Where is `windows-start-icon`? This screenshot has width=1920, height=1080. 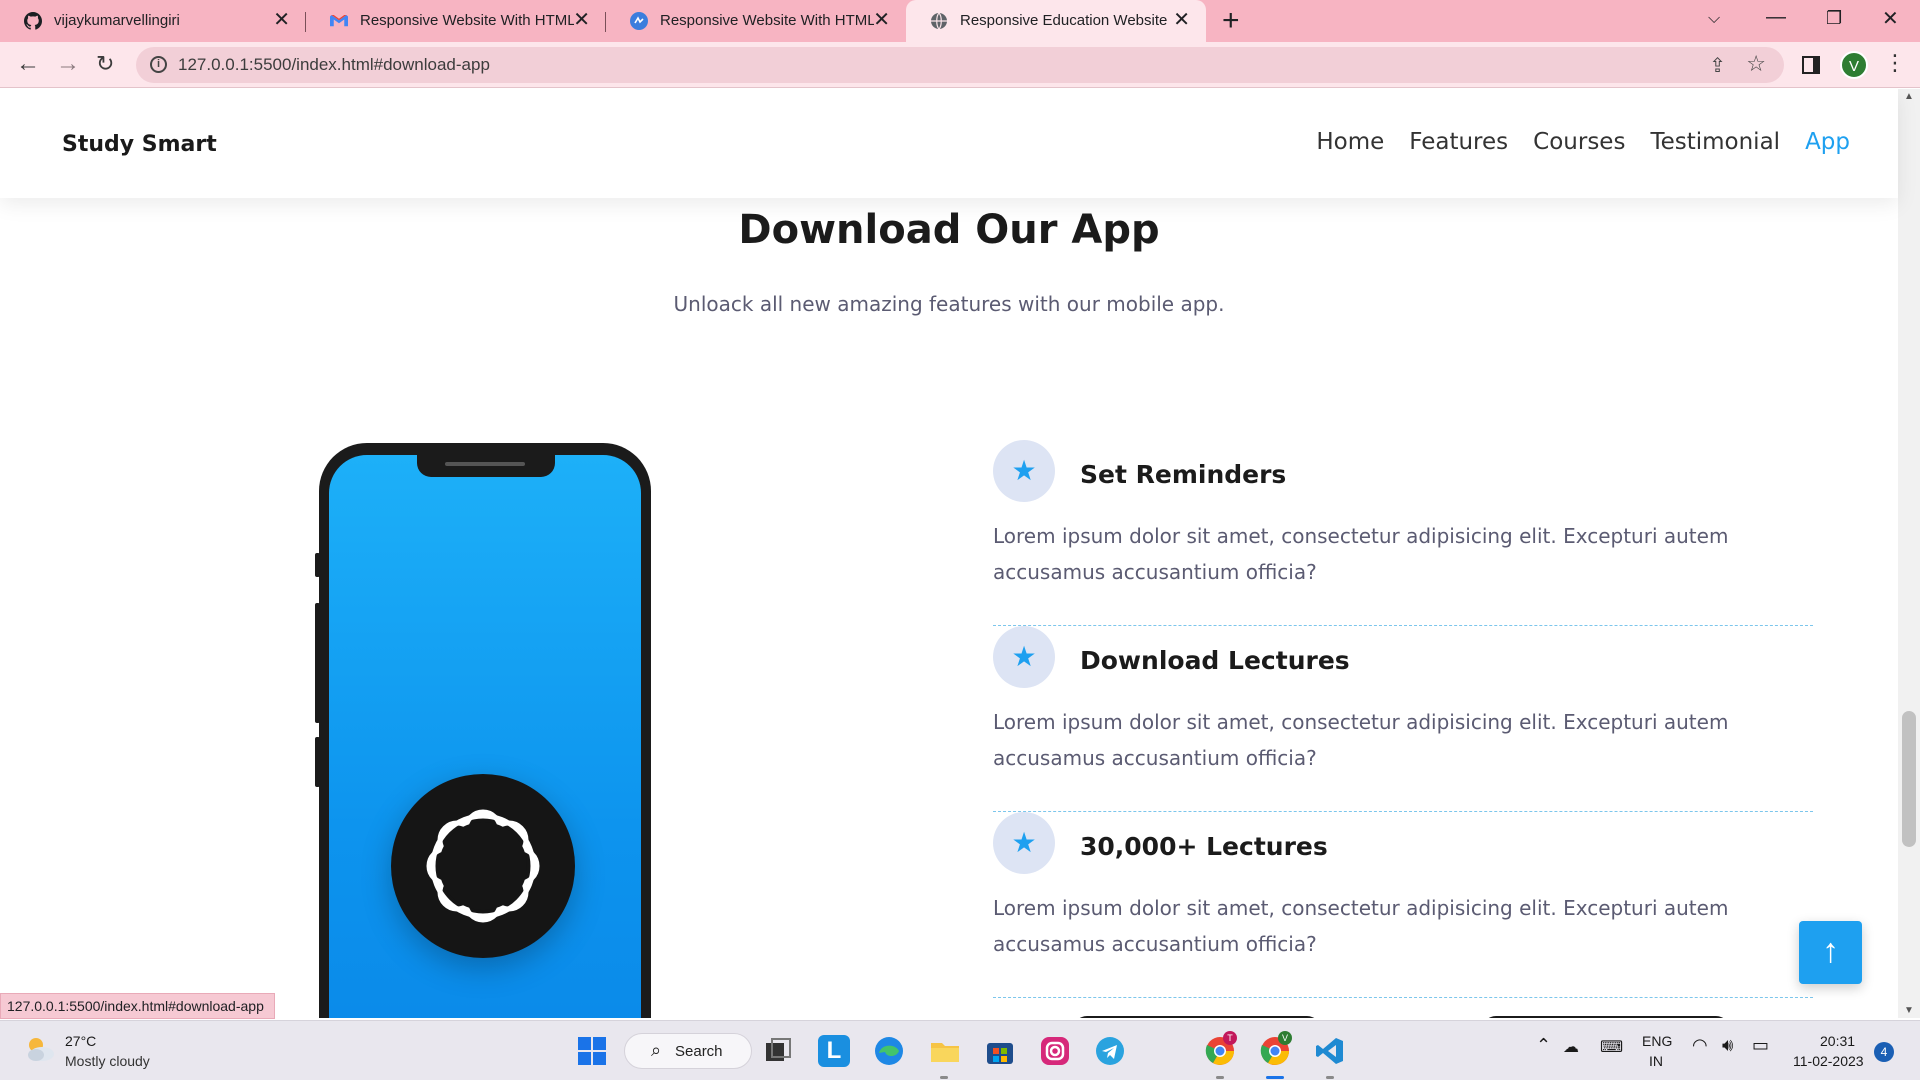
windows-start-icon is located at coordinates (592, 1051).